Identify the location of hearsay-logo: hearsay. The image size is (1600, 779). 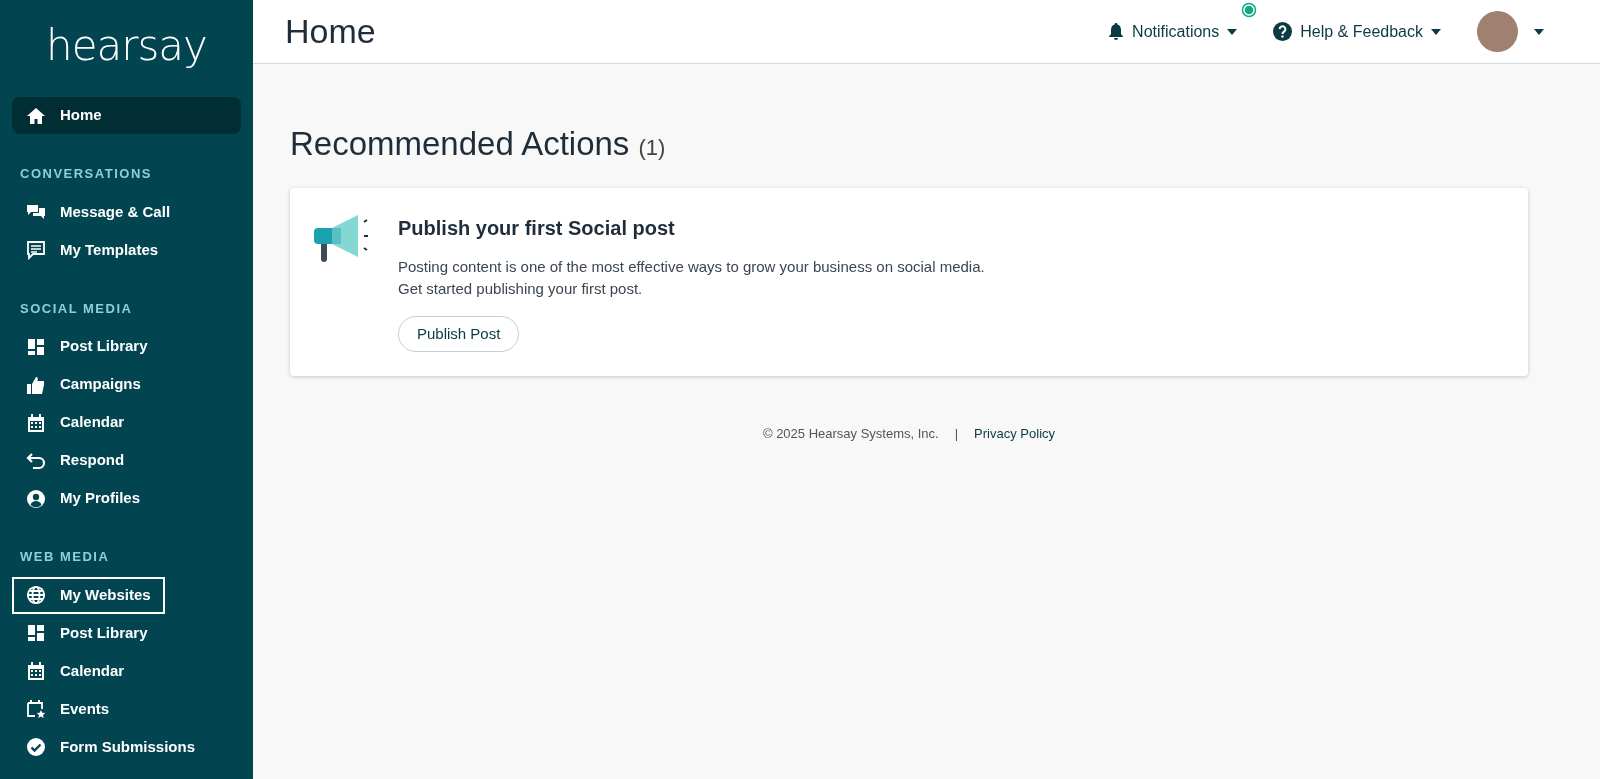
(126, 46).